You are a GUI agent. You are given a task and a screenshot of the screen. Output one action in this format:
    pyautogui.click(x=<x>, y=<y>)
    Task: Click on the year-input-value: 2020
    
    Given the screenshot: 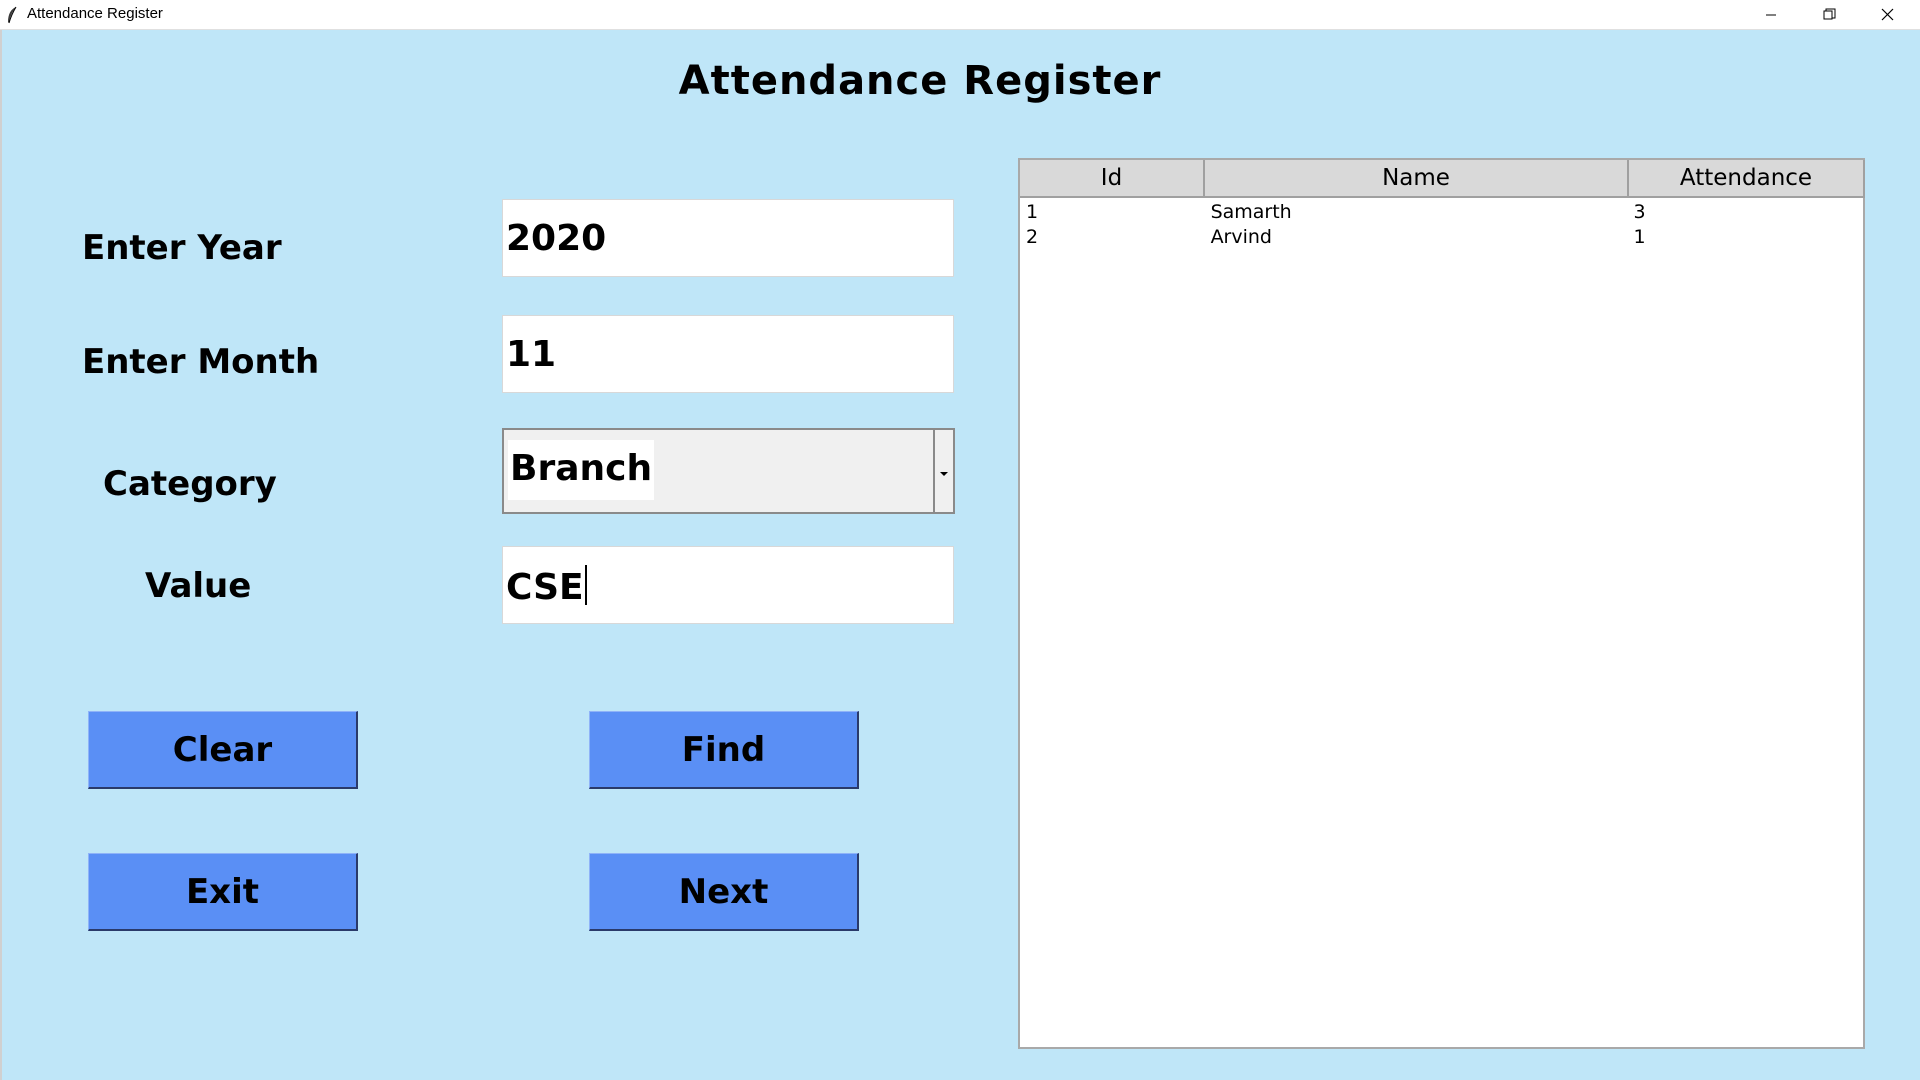 What is the action you would take?
    pyautogui.click(x=556, y=238)
    